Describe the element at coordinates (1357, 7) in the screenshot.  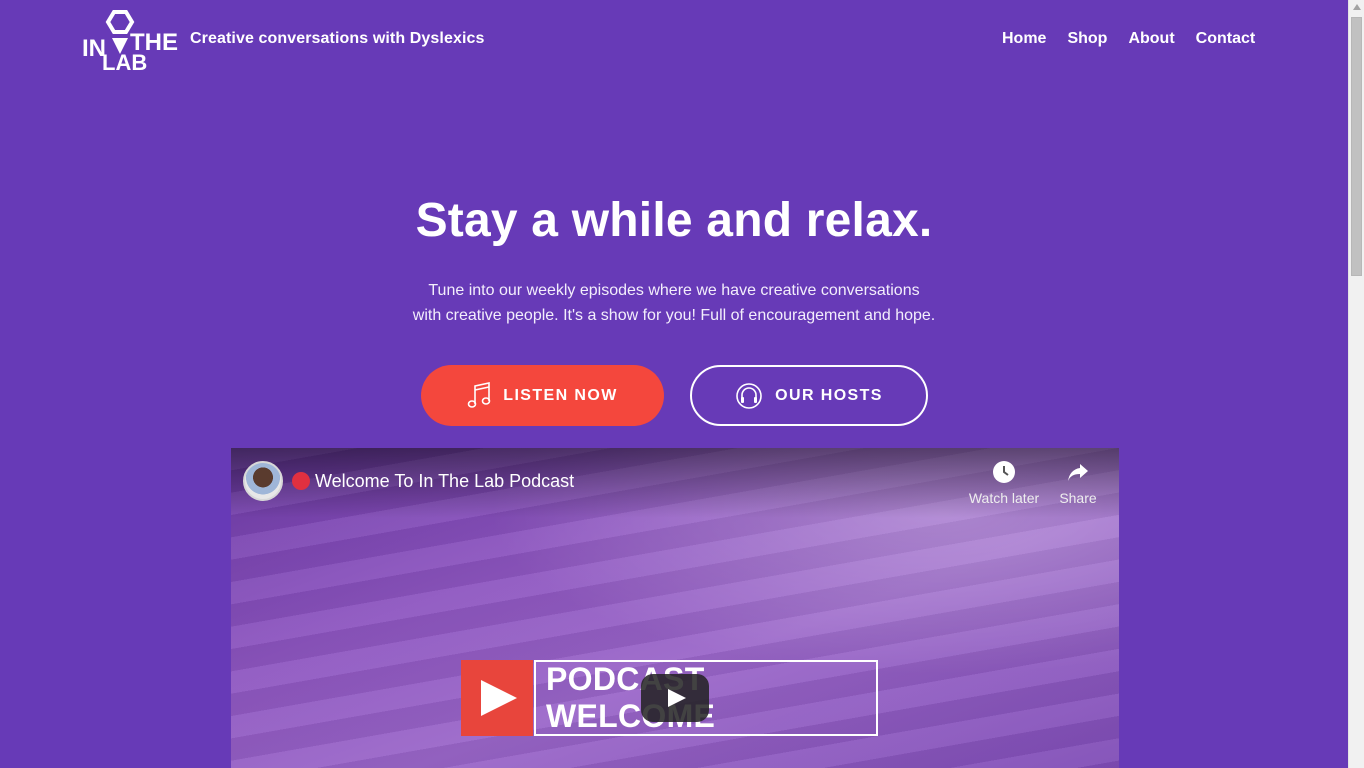
I see `scroll-up-arrow-icon` at that location.